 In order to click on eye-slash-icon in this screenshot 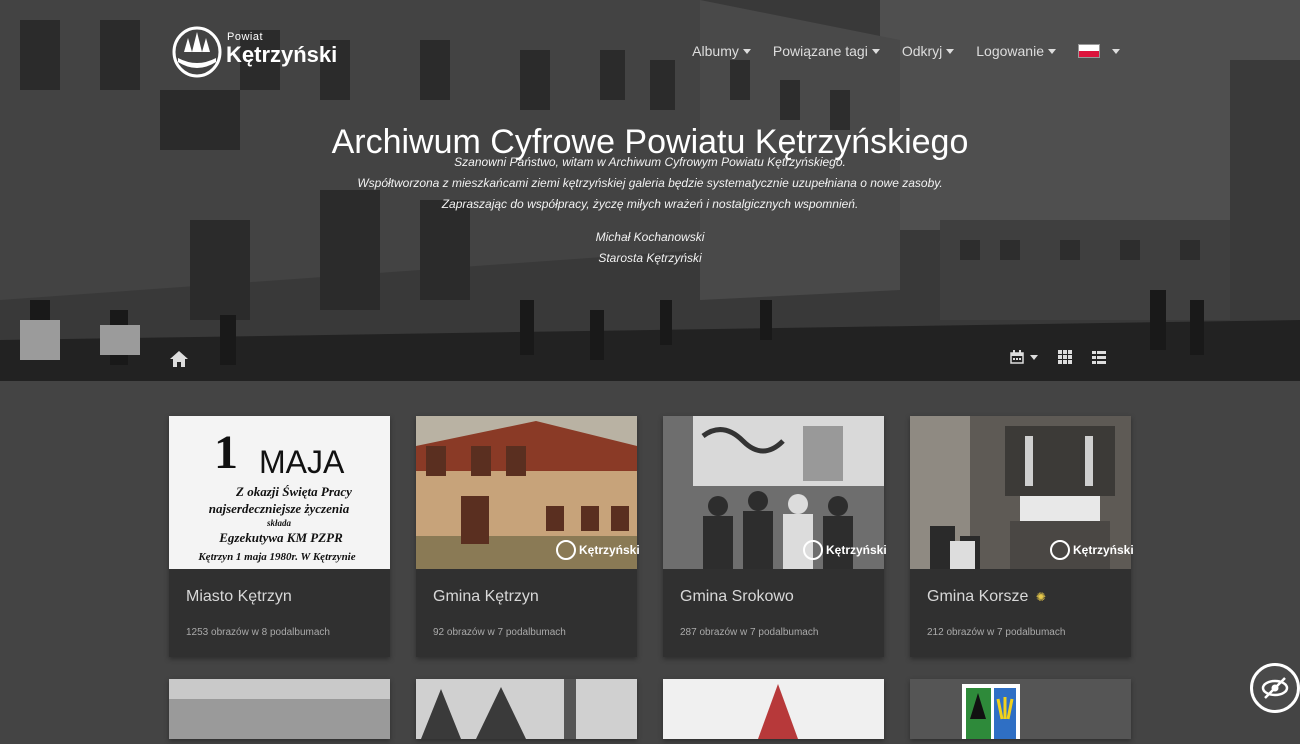, I will do `click(1275, 688)`.